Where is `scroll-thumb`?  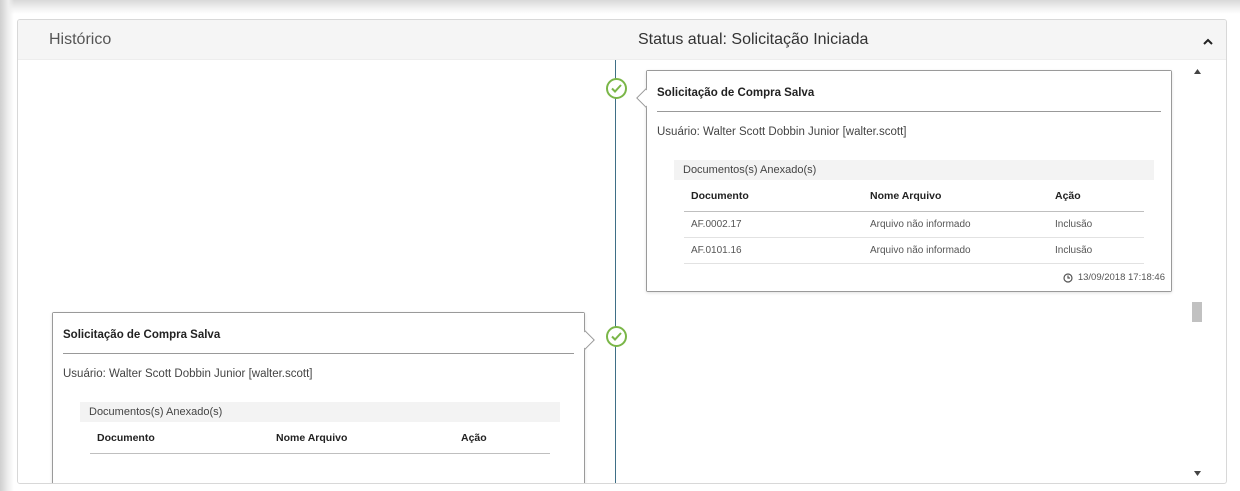 scroll-thumb is located at coordinates (1197, 312).